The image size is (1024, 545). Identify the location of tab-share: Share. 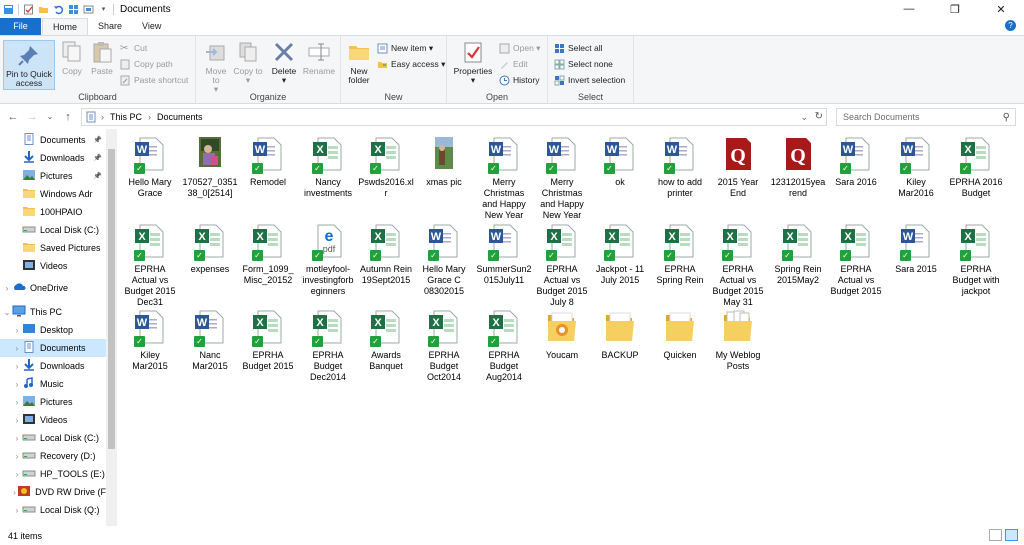
(110, 26).